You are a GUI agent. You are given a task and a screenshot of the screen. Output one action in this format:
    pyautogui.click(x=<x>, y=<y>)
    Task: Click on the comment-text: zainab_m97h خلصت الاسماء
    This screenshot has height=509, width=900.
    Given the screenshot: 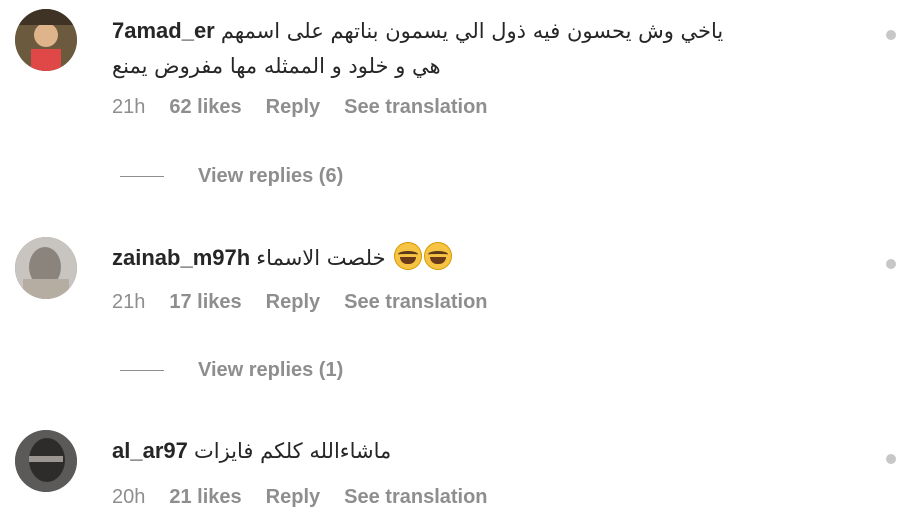 What is the action you would take?
    pyautogui.click(x=282, y=257)
    